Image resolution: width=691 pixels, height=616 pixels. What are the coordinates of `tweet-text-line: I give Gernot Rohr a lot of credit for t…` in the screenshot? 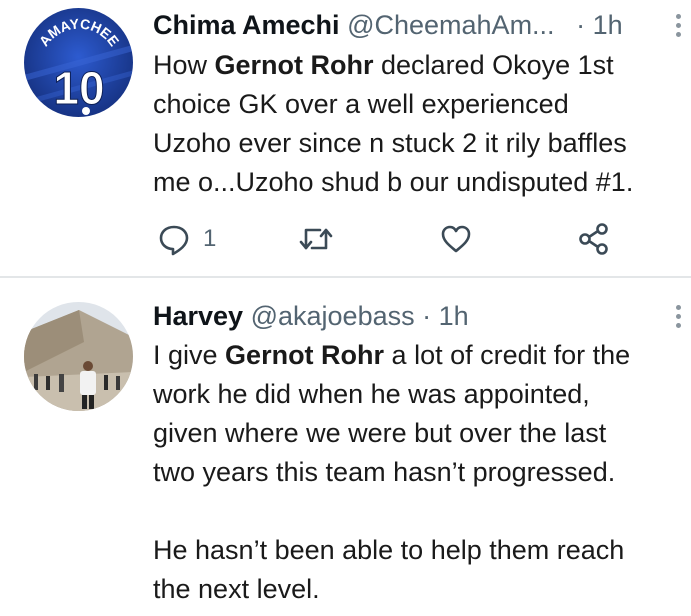 It's located at (392, 355).